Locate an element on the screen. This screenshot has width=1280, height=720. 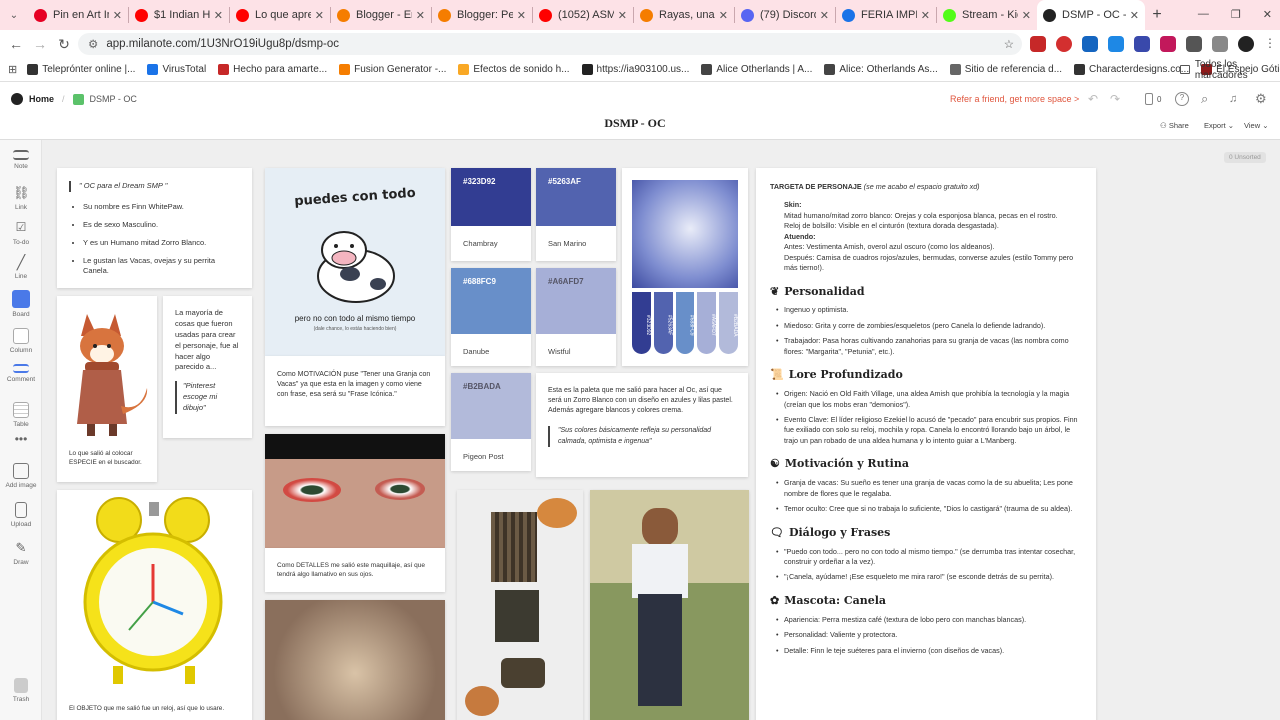
outfit-collage-photo is located at coordinates (520, 605).